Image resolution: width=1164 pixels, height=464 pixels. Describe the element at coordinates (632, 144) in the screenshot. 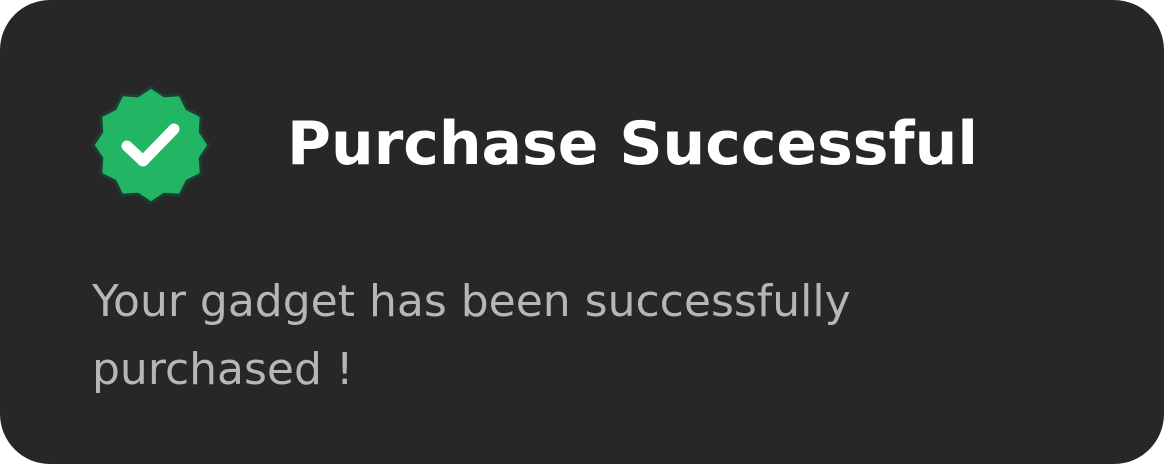

I see `toast-title: Purchase Successful` at that location.